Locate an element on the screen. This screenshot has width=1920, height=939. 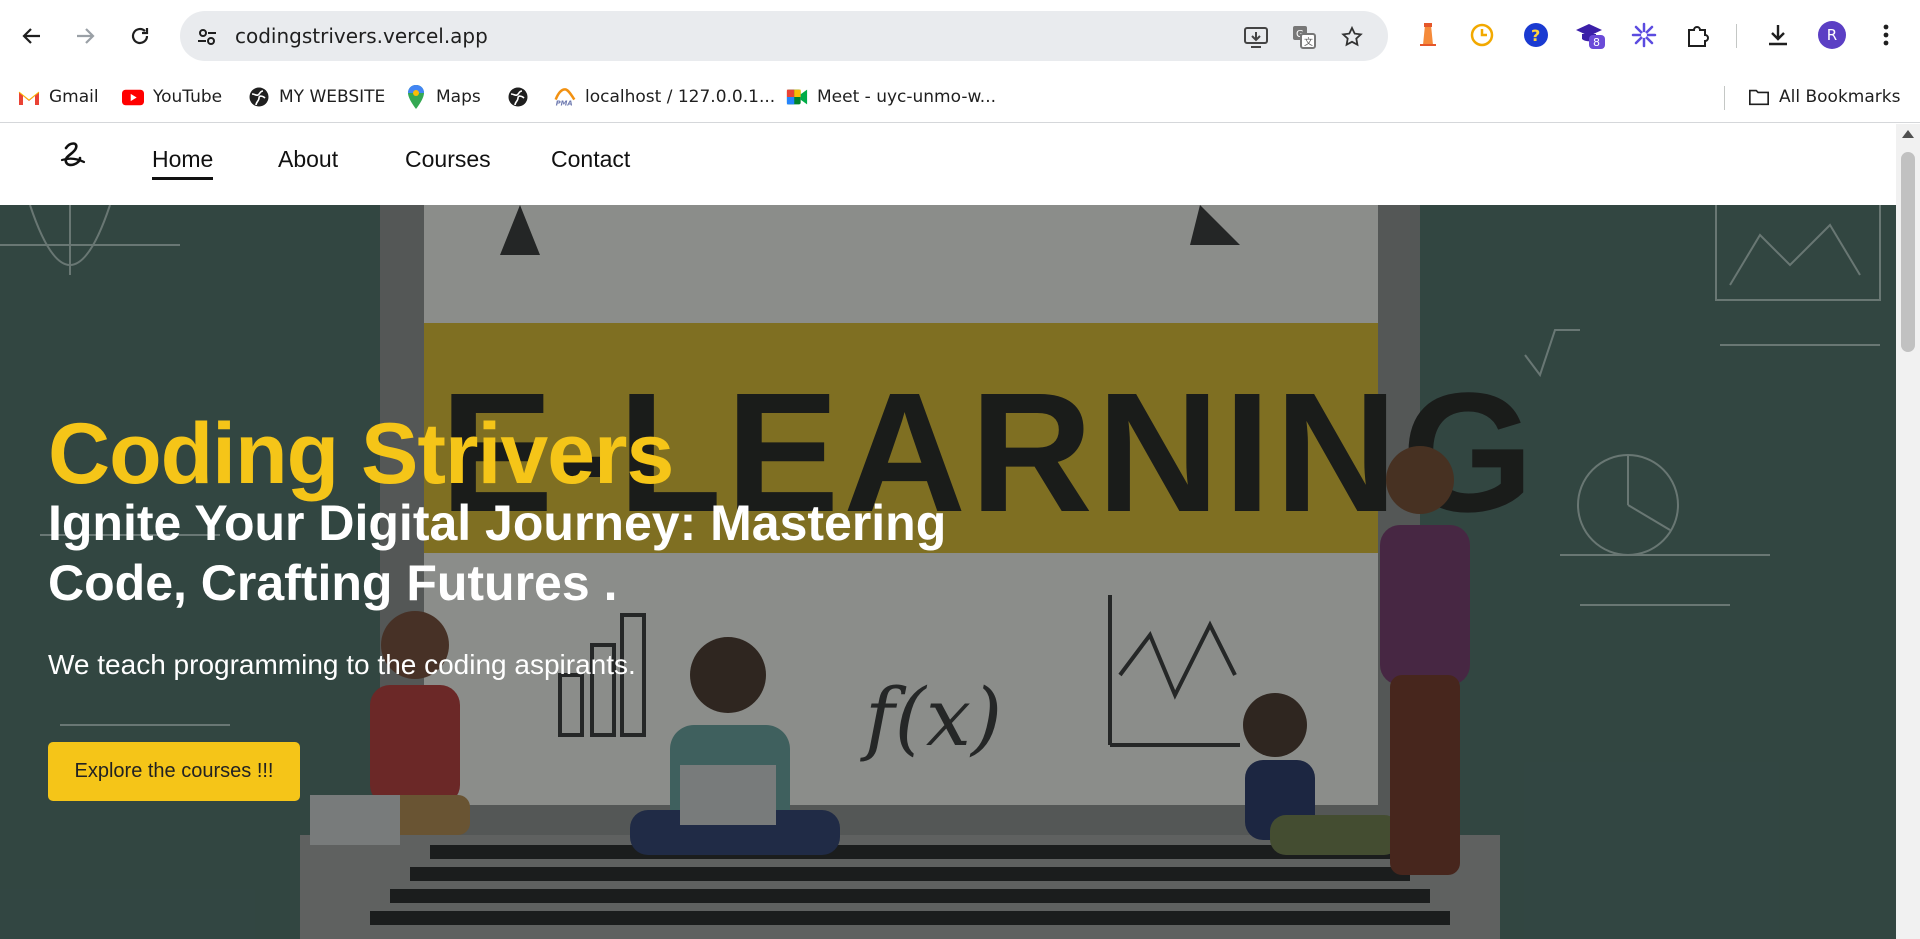
extension-lighthouse-icon is located at coordinates (1428, 35).